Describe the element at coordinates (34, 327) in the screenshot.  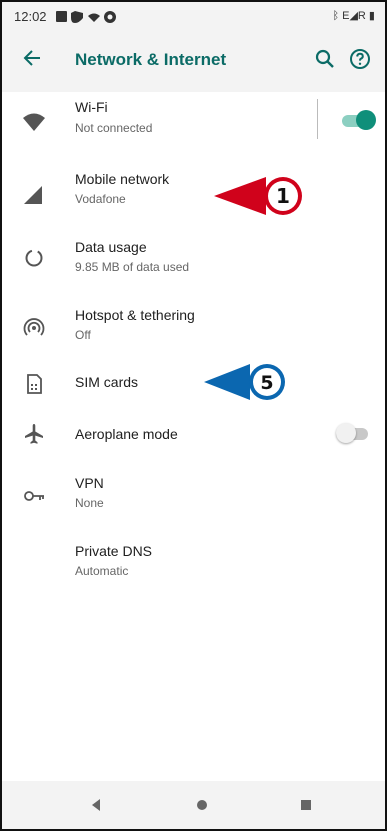
I see `hotspot-icon` at that location.